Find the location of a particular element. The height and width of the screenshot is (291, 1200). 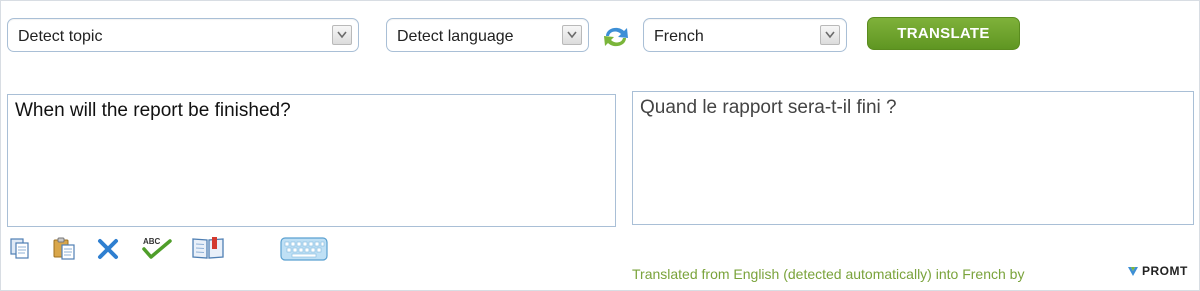

promt-logo: PROMT is located at coordinates (1157, 271).